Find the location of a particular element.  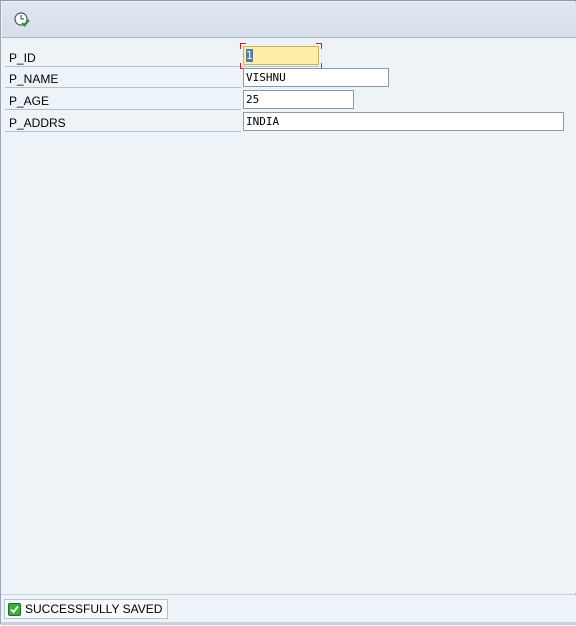

param-row-p-age: P_AGE is located at coordinates (123, 99).